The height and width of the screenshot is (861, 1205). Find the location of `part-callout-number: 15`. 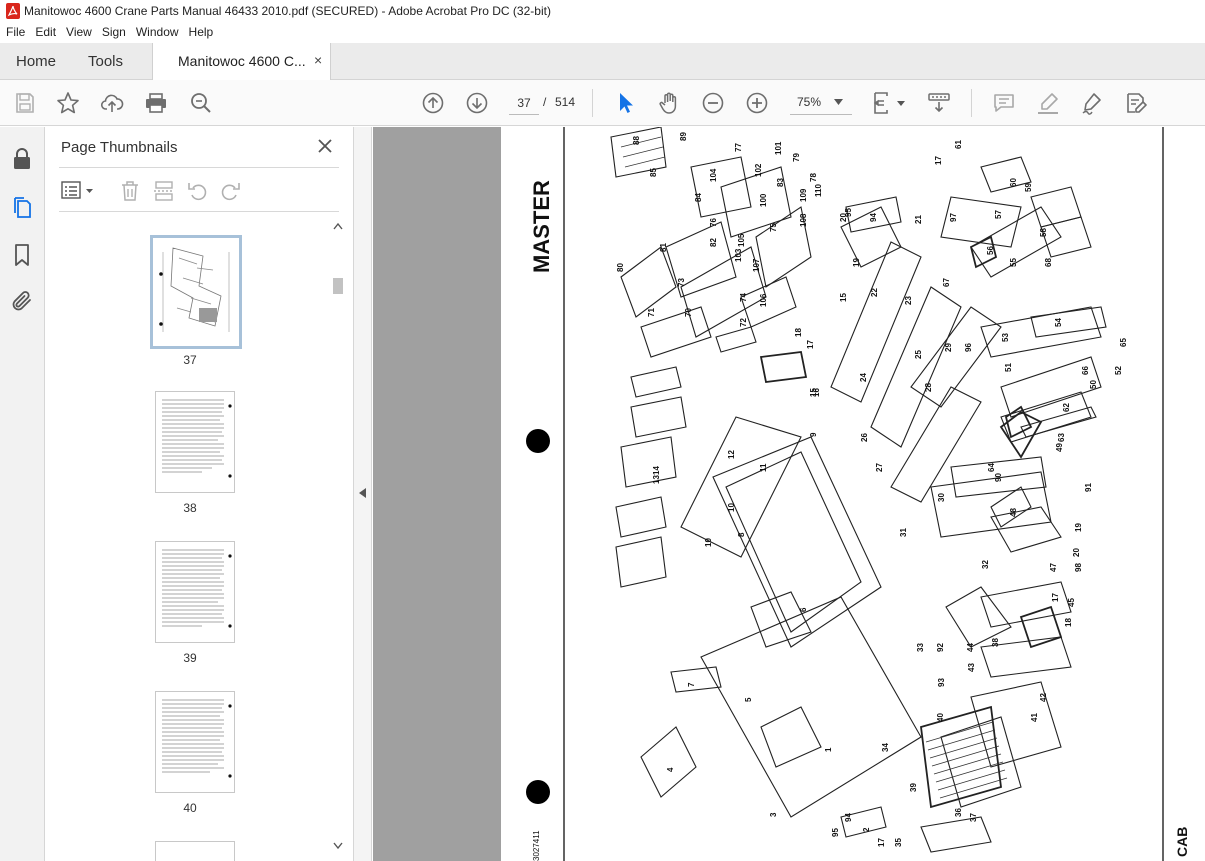

part-callout-number: 15 is located at coordinates (843, 297).